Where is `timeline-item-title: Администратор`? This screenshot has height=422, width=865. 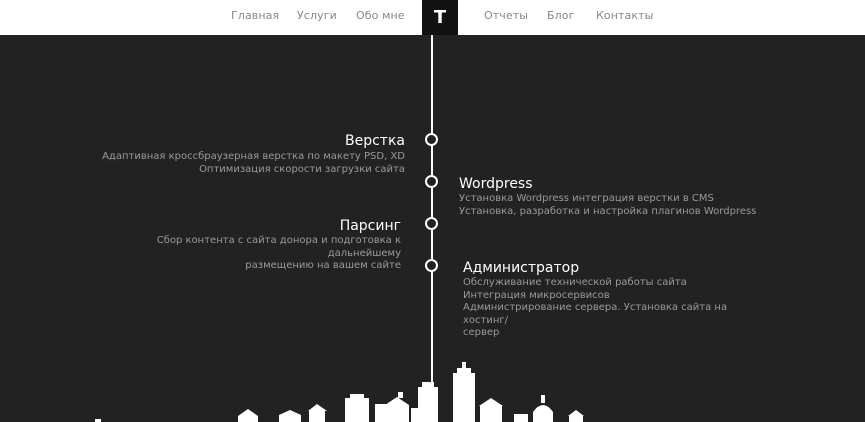
timeline-item-title: Администратор is located at coordinates (521, 268).